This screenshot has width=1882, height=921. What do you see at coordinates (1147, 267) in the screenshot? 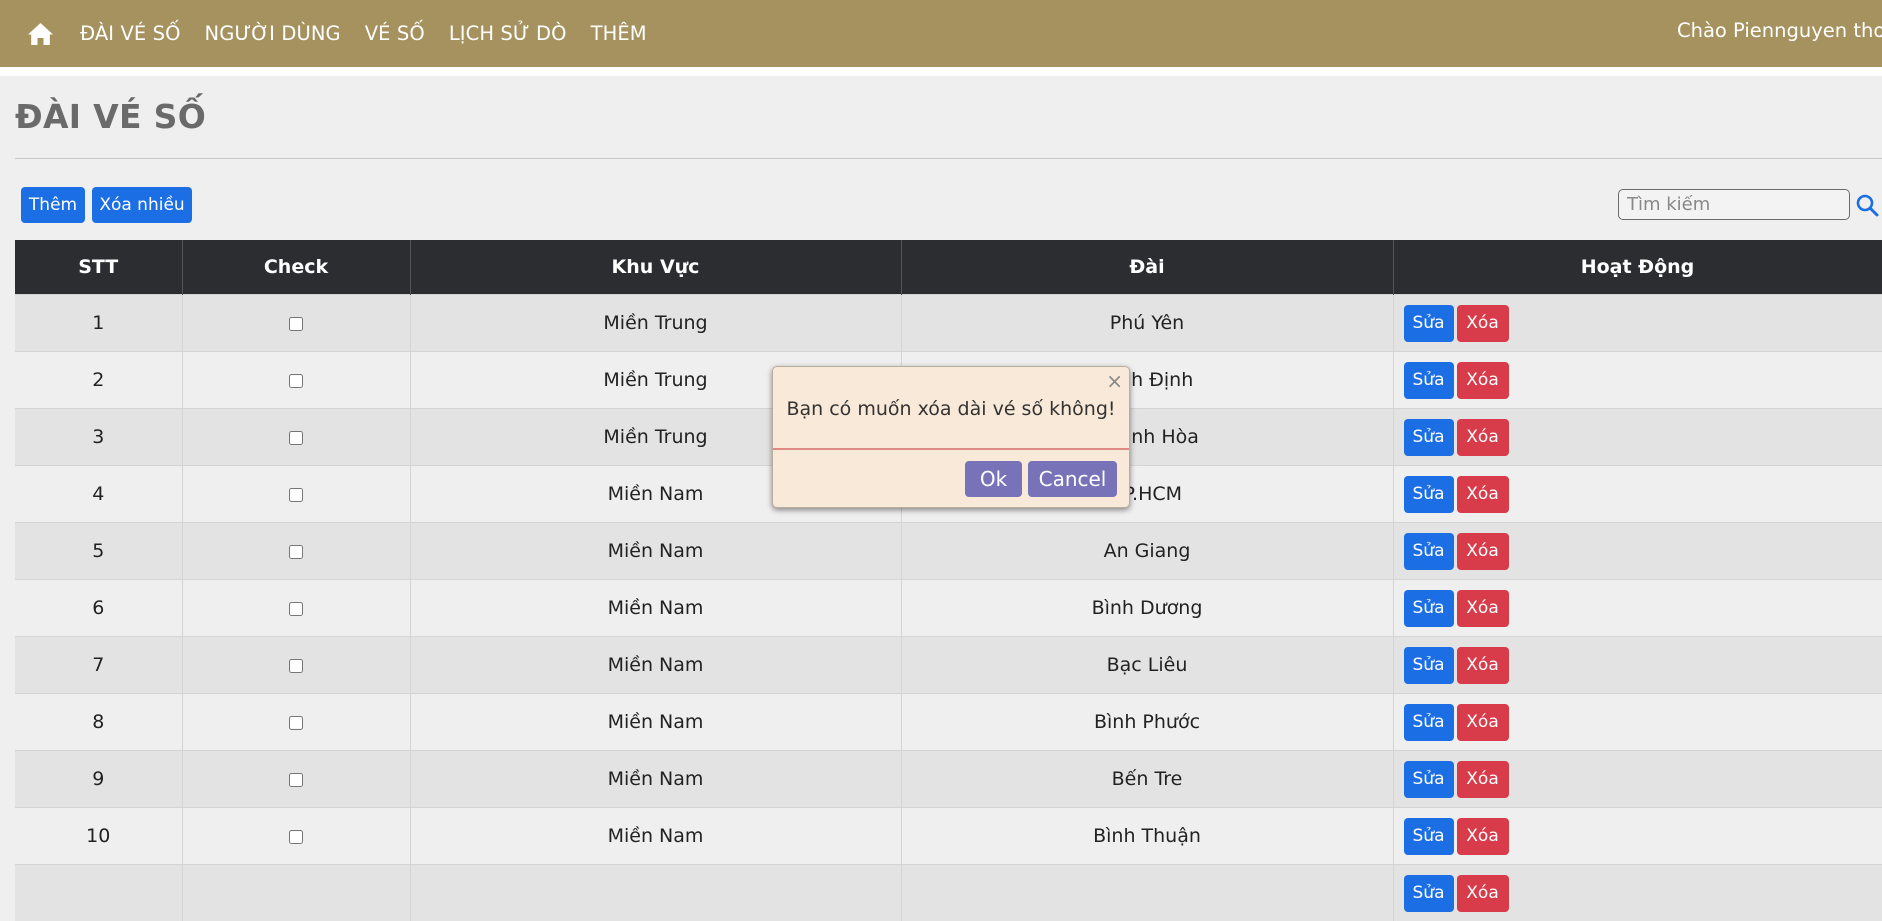
I see `header-station: Đài` at bounding box center [1147, 267].